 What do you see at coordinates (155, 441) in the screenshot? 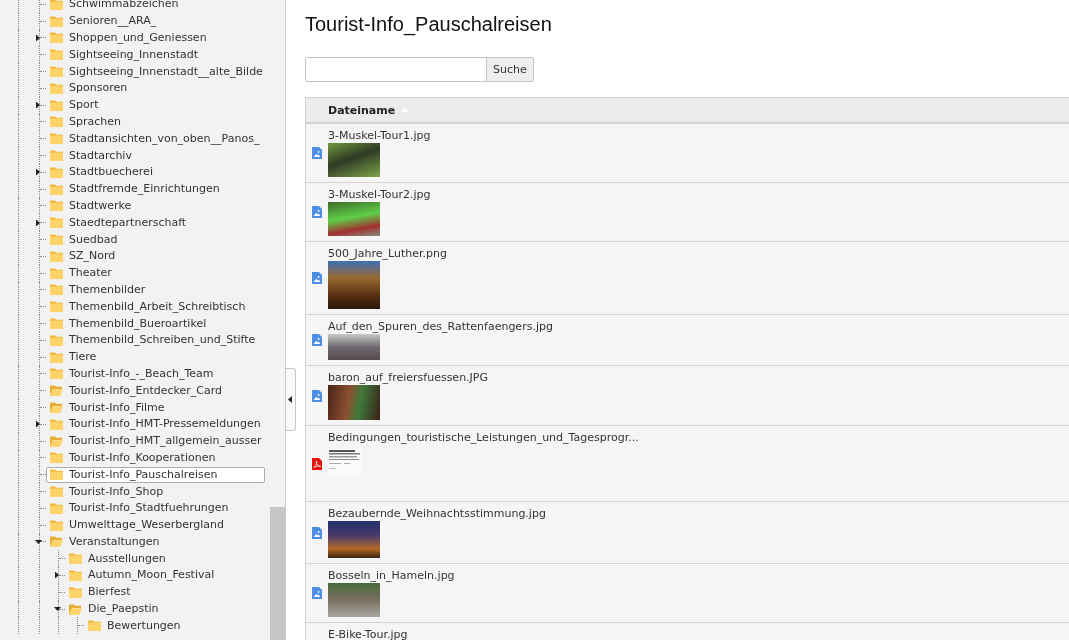
I see `tree-item: Tourist-Info_HMT_allgemein_ausser` at bounding box center [155, 441].